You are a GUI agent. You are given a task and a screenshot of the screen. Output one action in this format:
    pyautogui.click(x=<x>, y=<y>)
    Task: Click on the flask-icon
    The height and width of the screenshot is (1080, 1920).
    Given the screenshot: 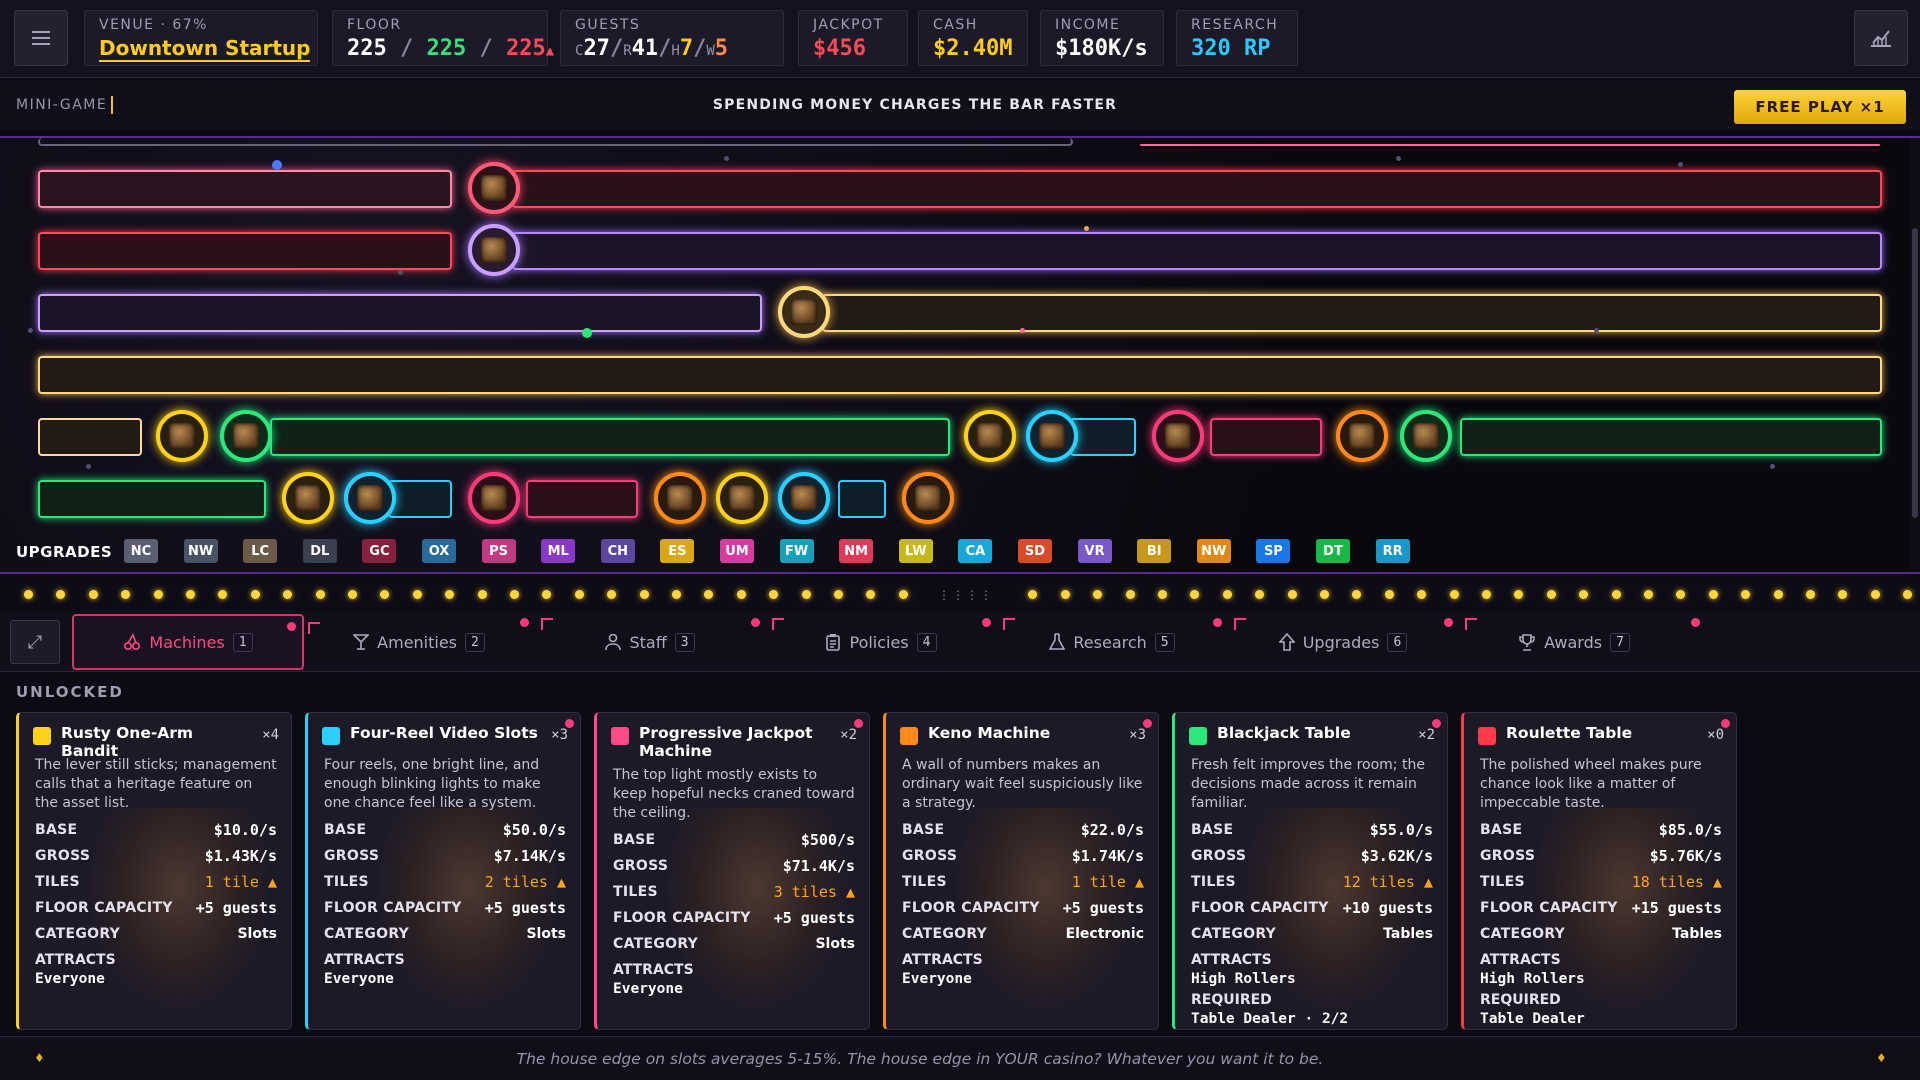 What is the action you would take?
    pyautogui.click(x=1057, y=642)
    